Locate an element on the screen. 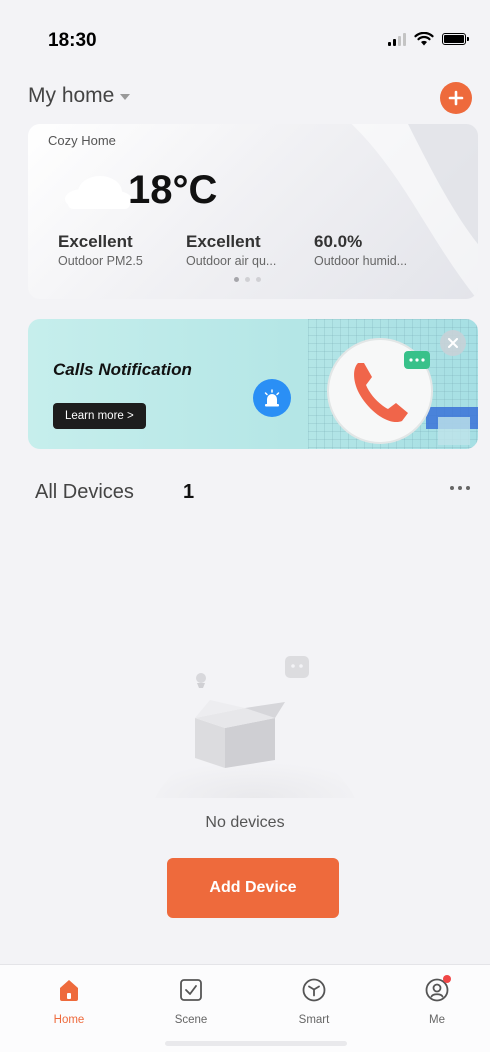  tab-bar: Home Scene Smart Me is located at coordinates (245, 1008).